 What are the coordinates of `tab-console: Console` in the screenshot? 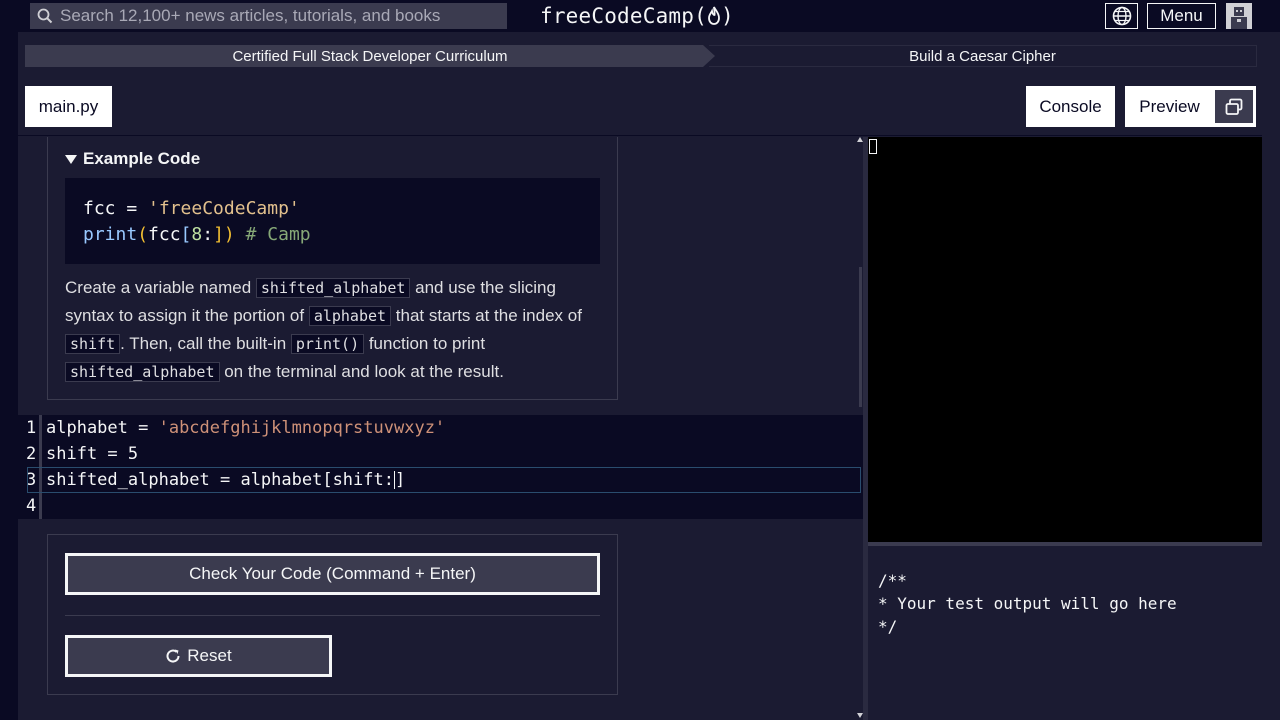 It's located at (1070, 106).